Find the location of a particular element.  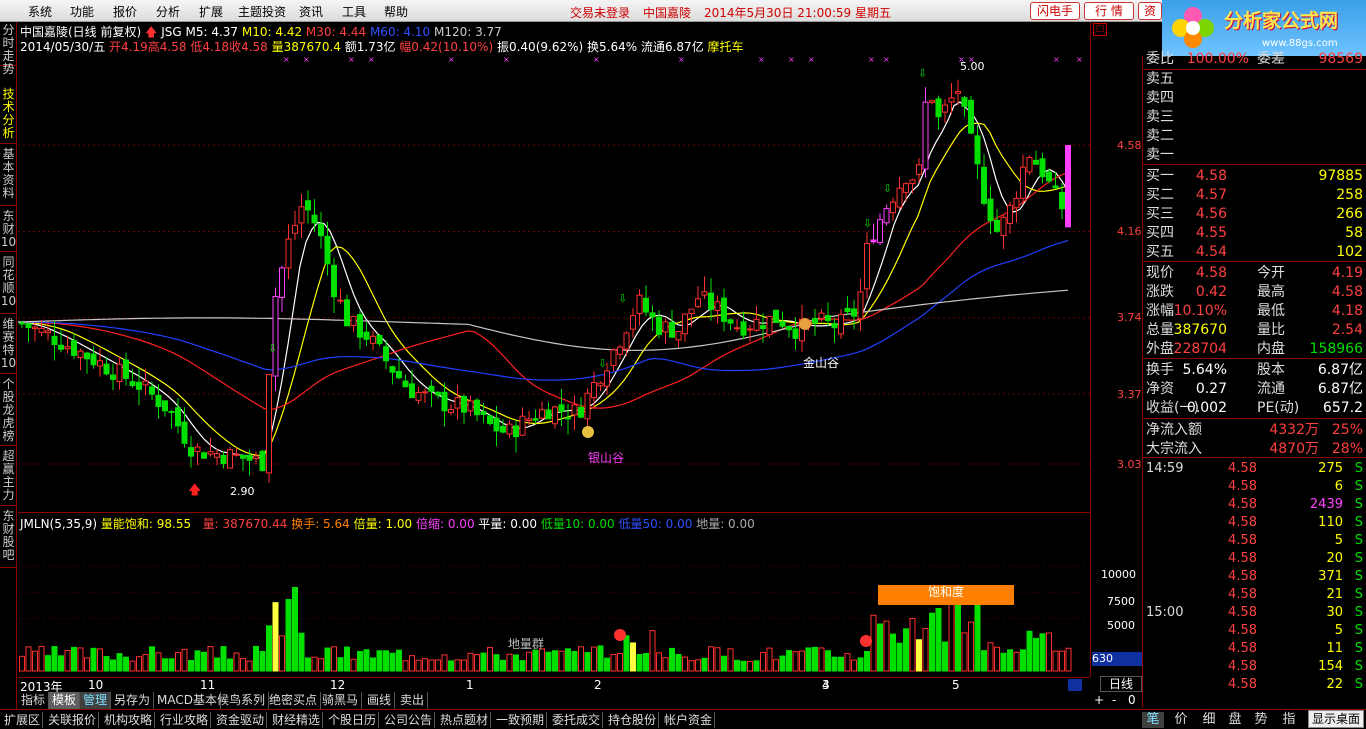

flower-logo-icon is located at coordinates (1193, 27).